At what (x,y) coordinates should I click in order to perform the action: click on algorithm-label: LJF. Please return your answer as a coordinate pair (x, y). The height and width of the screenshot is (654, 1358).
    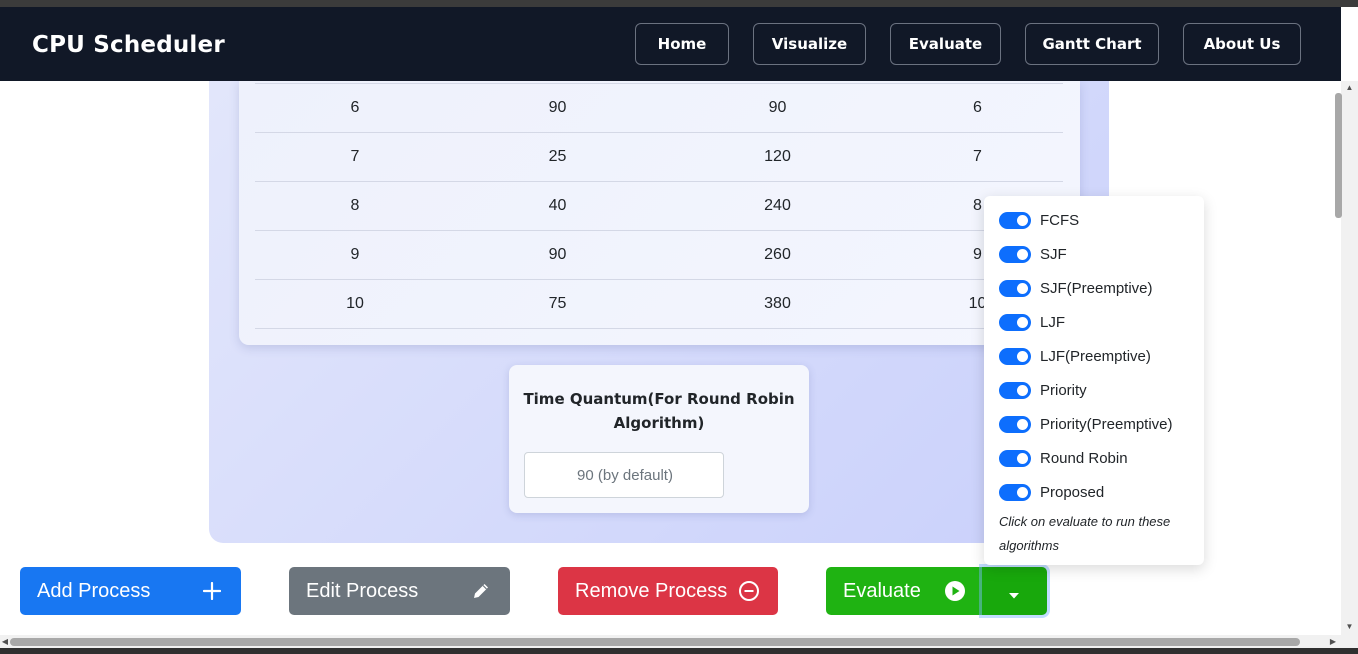
    Looking at the image, I should click on (1053, 322).